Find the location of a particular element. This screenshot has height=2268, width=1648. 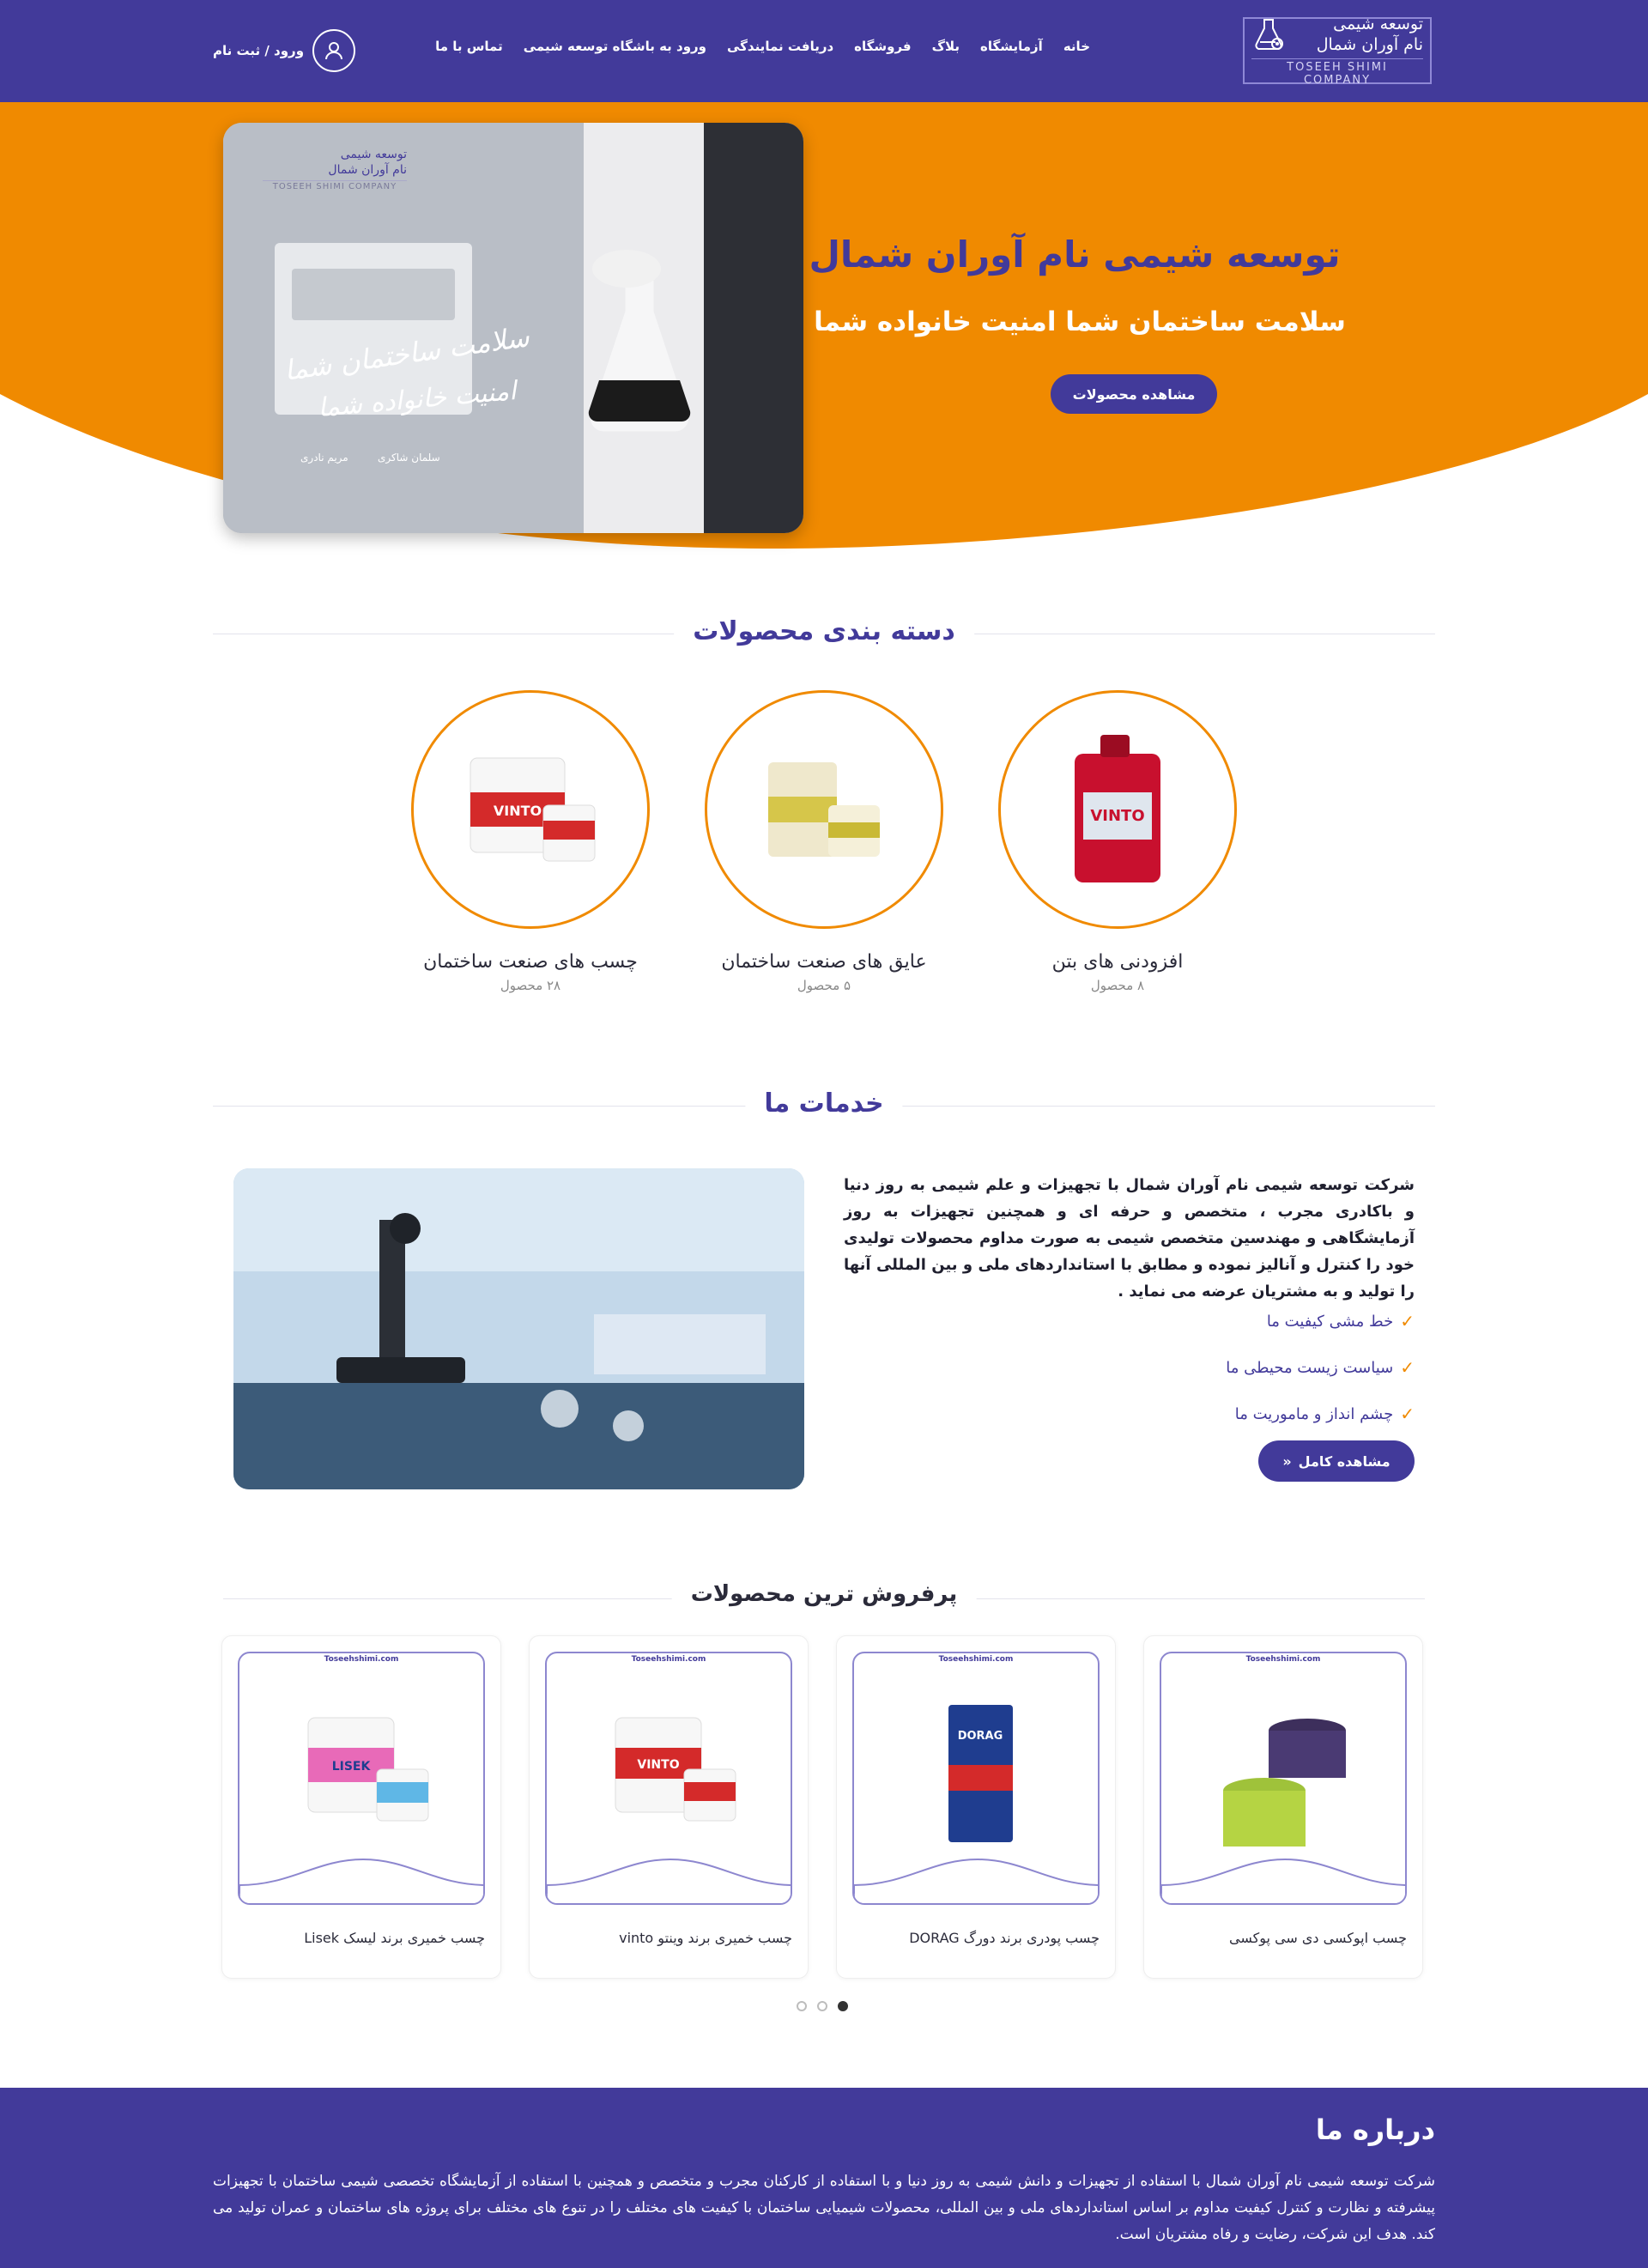

product-image: Toseehshimi.com DORAG is located at coordinates (976, 1778).